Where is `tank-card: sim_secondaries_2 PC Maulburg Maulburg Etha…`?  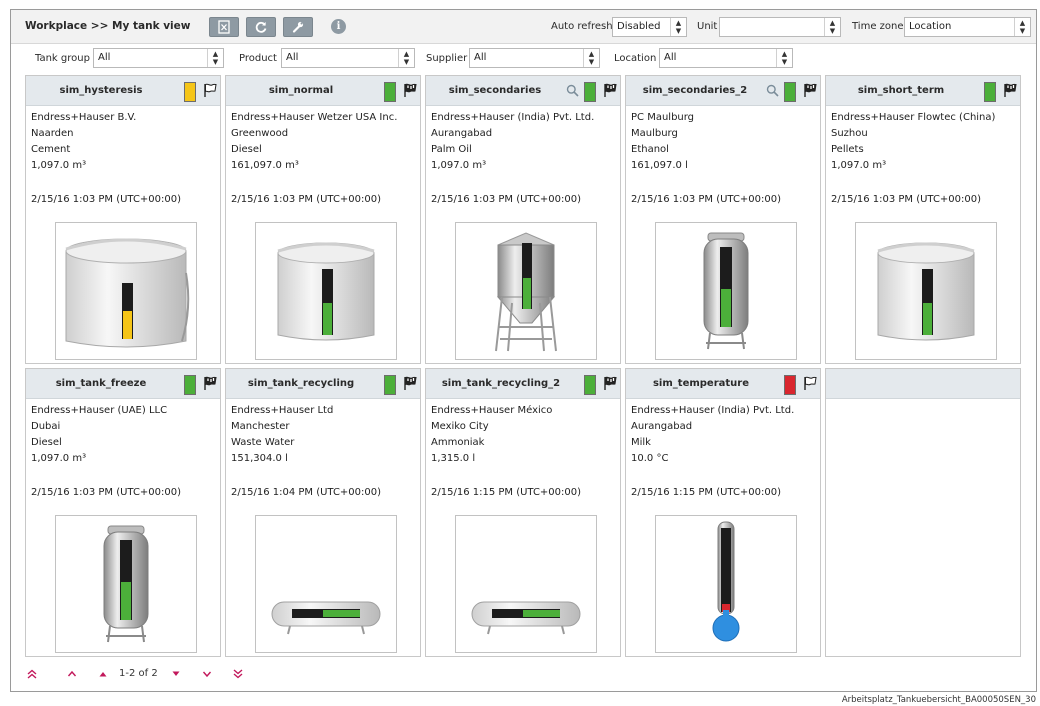 tank-card: sim_secondaries_2 PC Maulburg Maulburg Etha… is located at coordinates (723, 219).